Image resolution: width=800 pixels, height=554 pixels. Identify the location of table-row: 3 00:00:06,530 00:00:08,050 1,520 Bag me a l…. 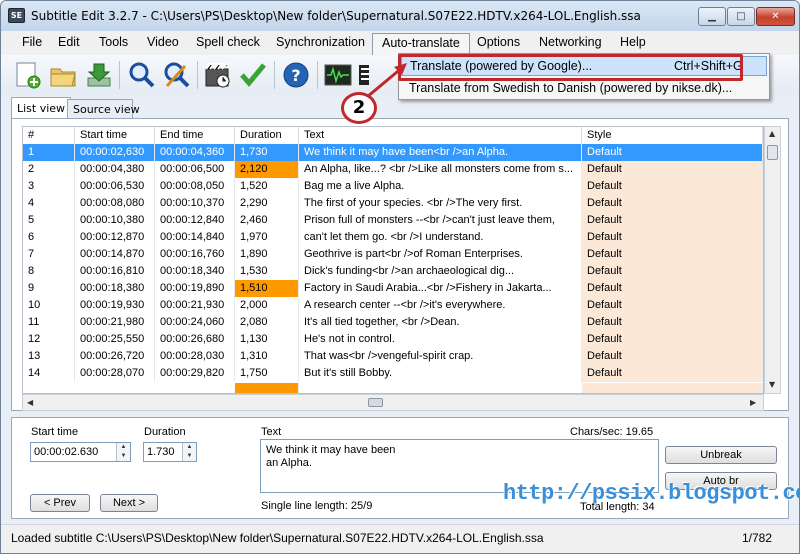
(393, 186).